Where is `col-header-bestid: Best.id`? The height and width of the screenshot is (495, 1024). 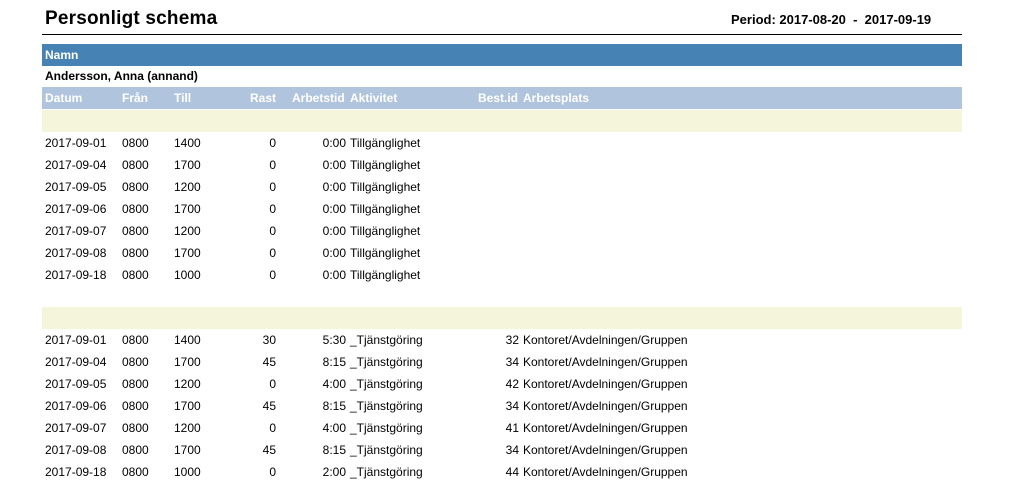
col-header-bestid: Best.id is located at coordinates (498, 98).